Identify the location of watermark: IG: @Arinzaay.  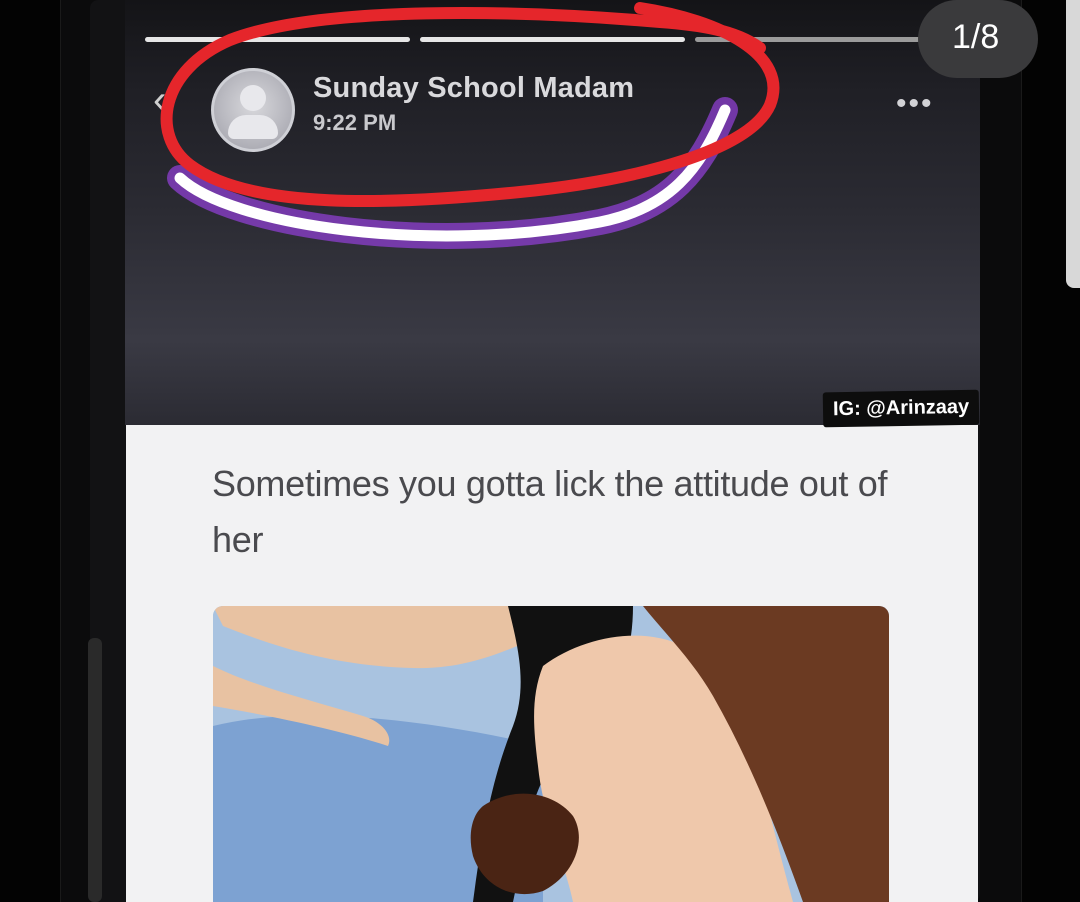
(901, 408).